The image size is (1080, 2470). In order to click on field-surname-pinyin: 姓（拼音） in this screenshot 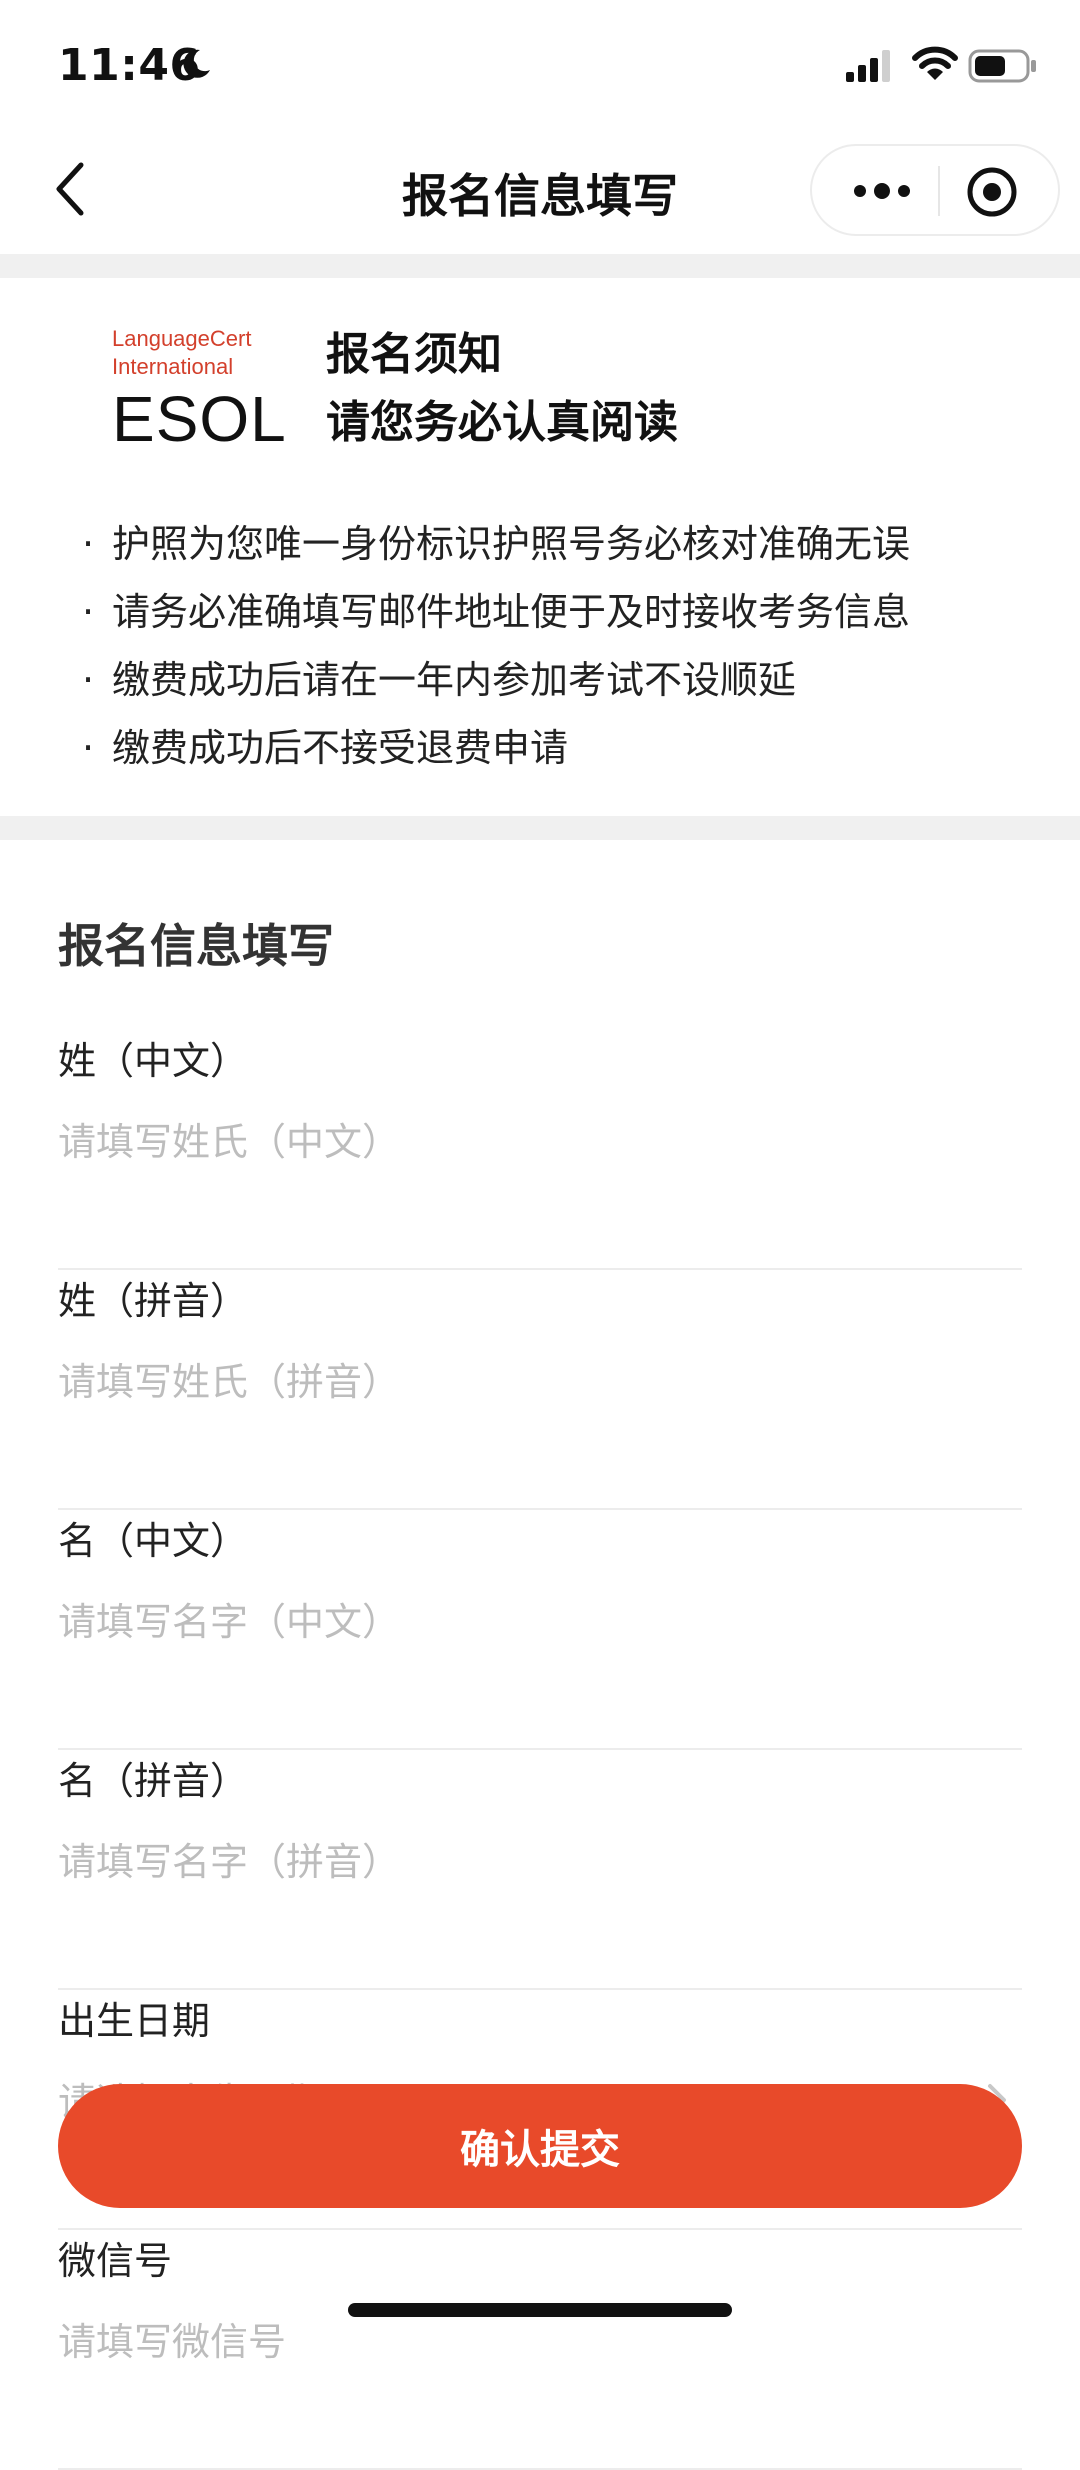, I will do `click(540, 1390)`.